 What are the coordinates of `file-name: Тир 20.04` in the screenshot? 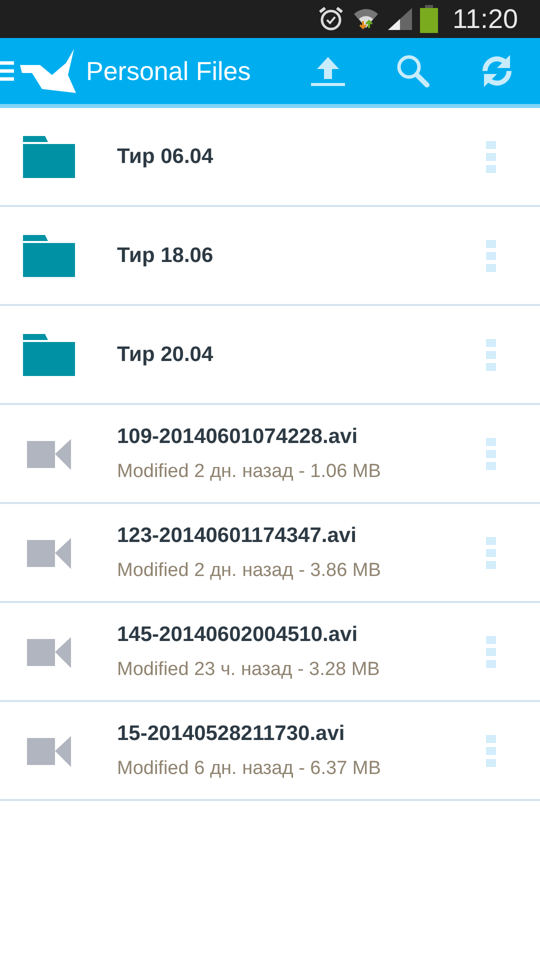 It's located at (165, 354).